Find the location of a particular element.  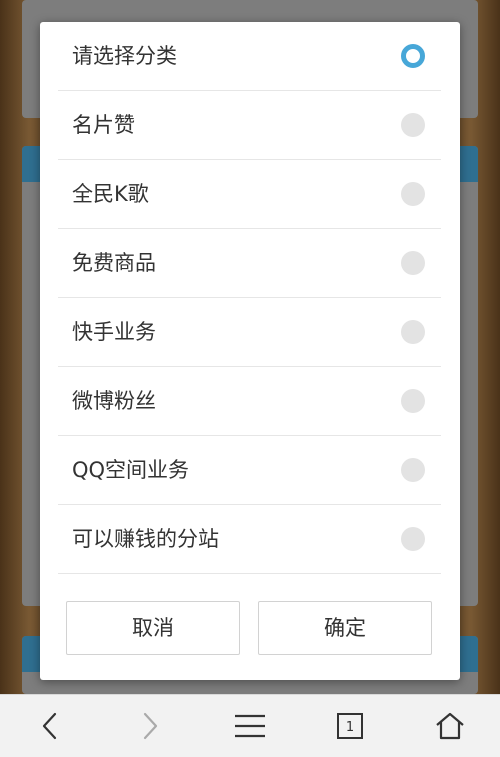

option-card-likes: 名片赞 is located at coordinates (249, 125).